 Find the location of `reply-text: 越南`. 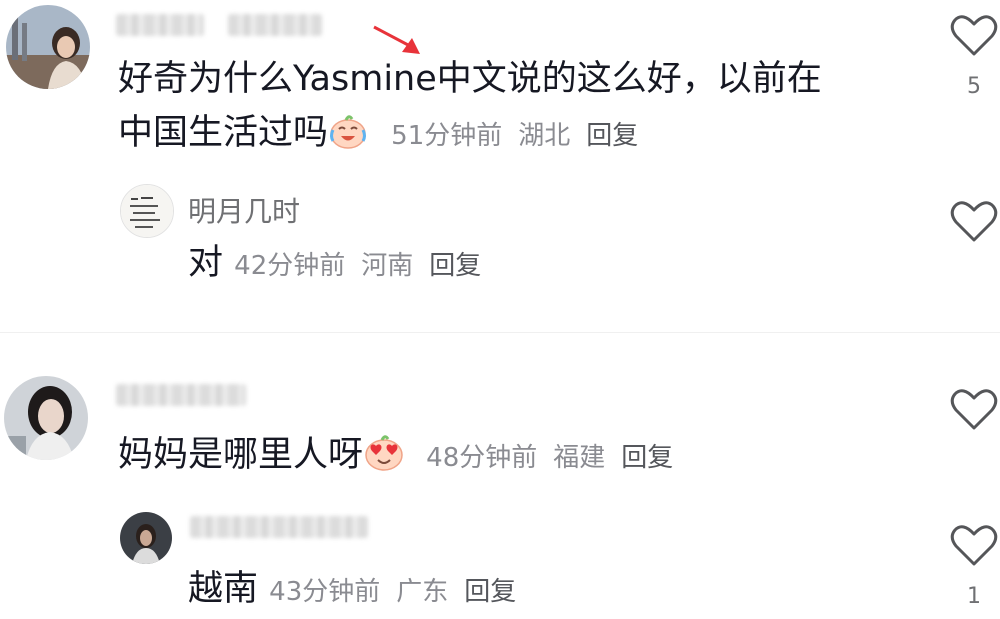

reply-text: 越南 is located at coordinates (223, 589).